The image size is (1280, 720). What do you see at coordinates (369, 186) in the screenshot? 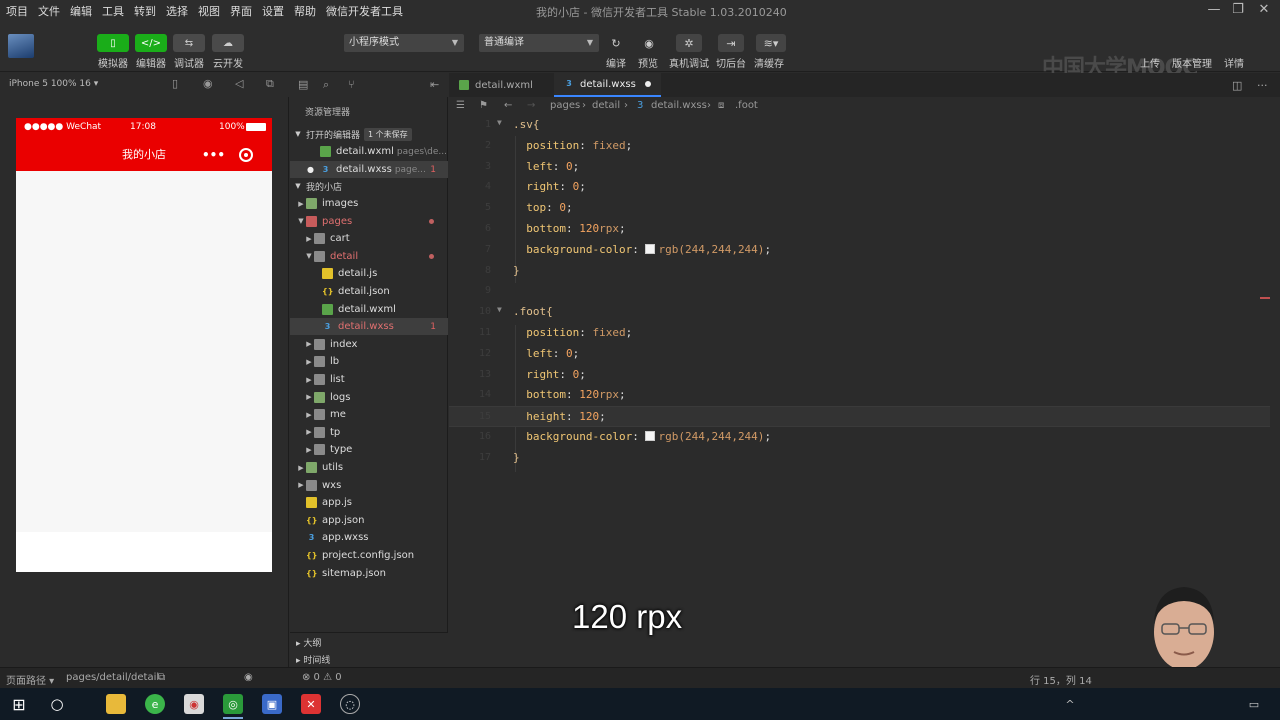
I see `project-header: ▼ 我的小店` at bounding box center [369, 186].